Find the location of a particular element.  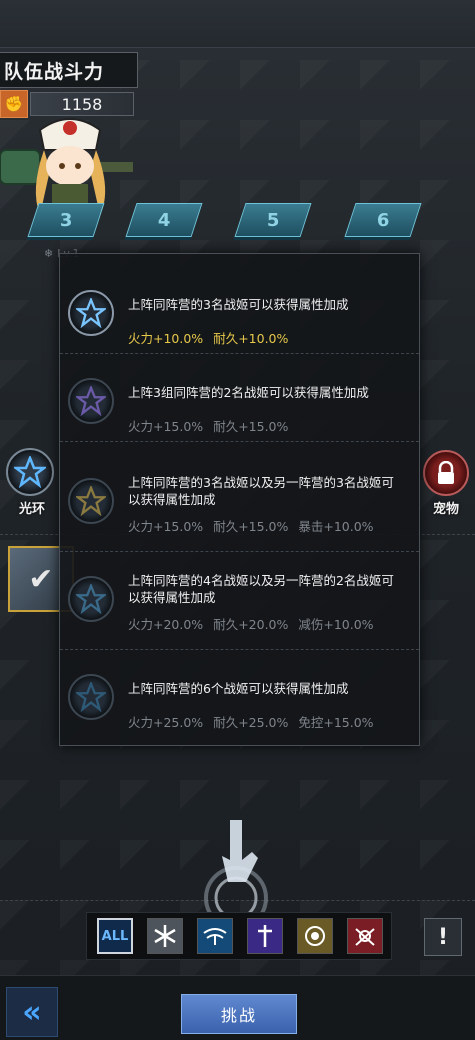

bonus-stats: 火力+10.0% 耐久+10.0% is located at coordinates (208, 337).